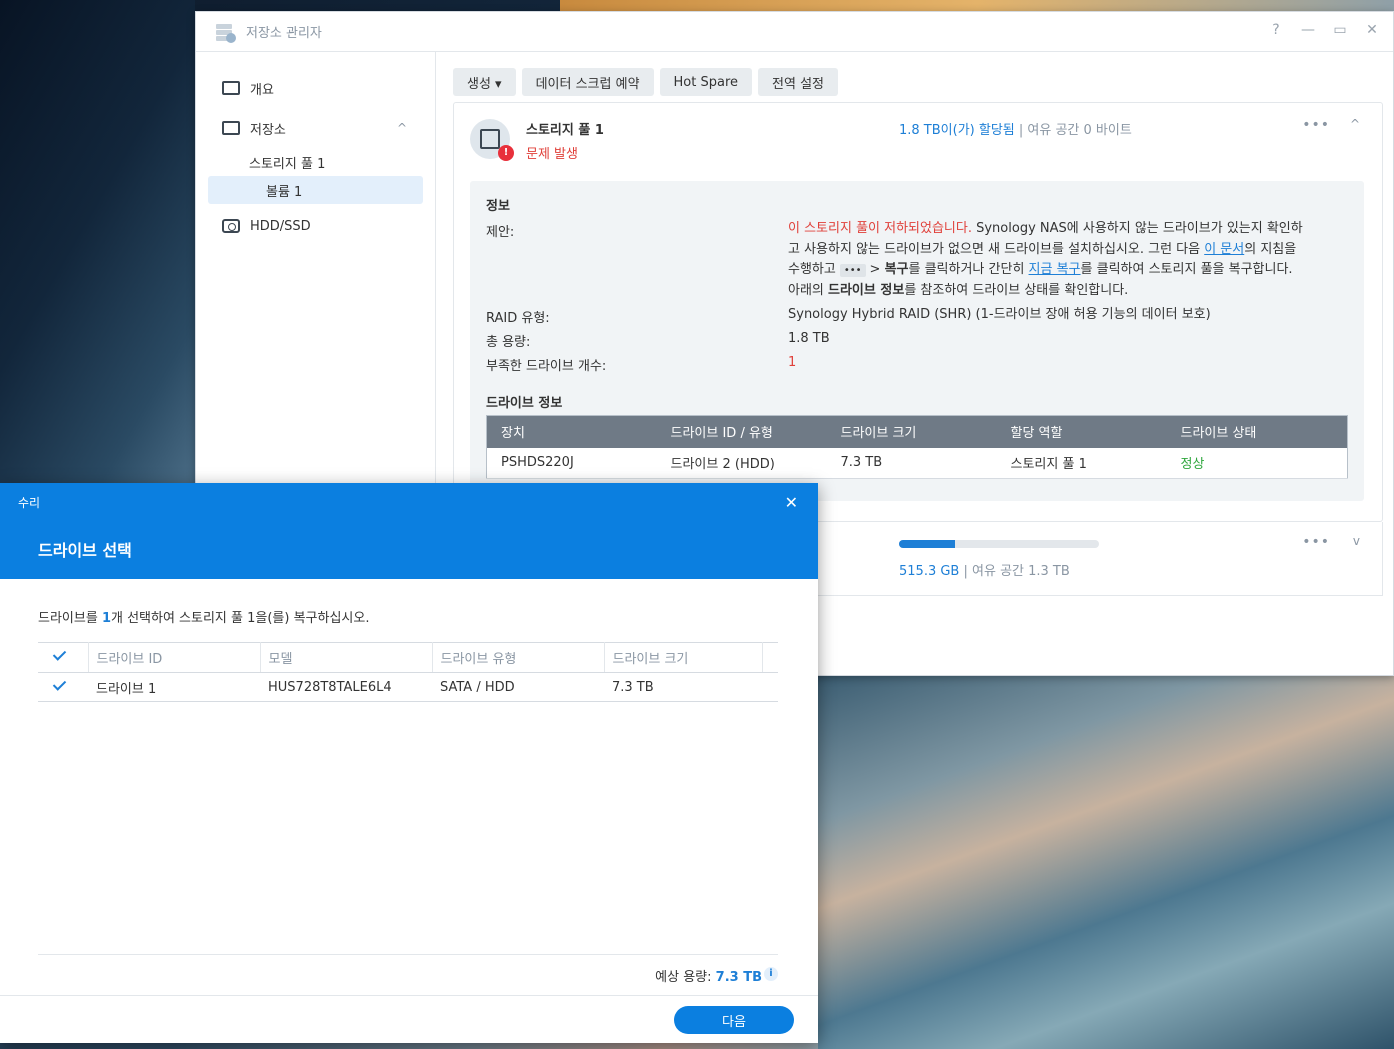 This screenshot has height=1049, width=1394. Describe the element at coordinates (741, 431) in the screenshot. I see `col-drive-id: 드라이브 ID / 유형` at that location.